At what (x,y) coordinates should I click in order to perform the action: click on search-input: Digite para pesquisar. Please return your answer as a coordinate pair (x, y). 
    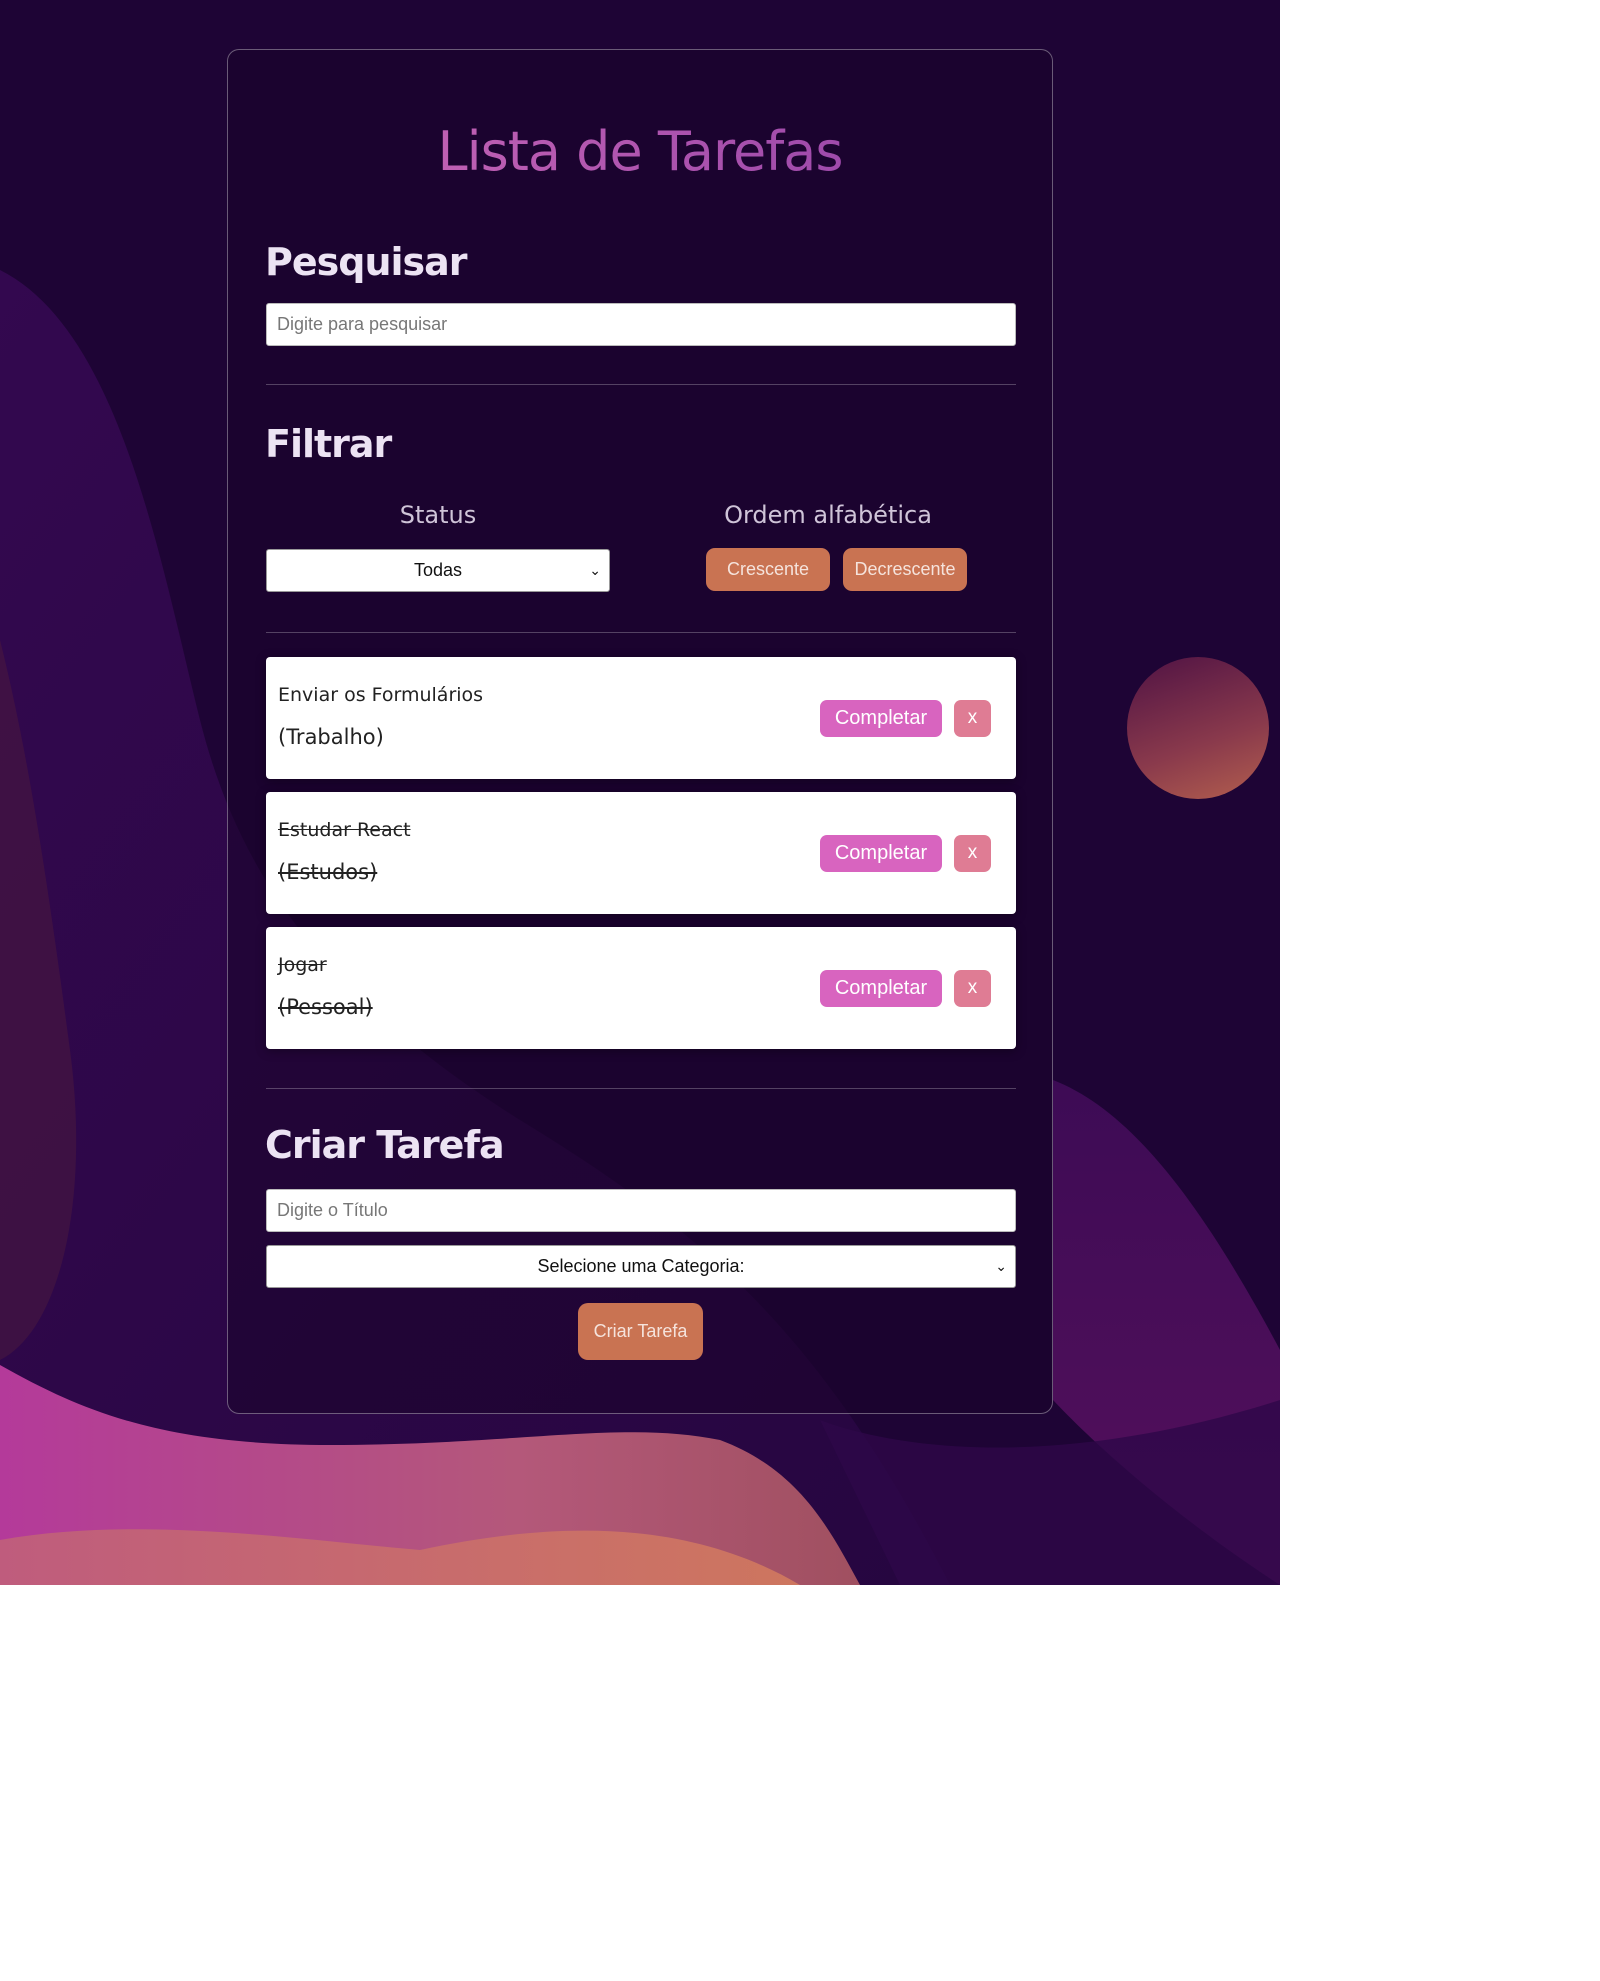
    Looking at the image, I should click on (641, 324).